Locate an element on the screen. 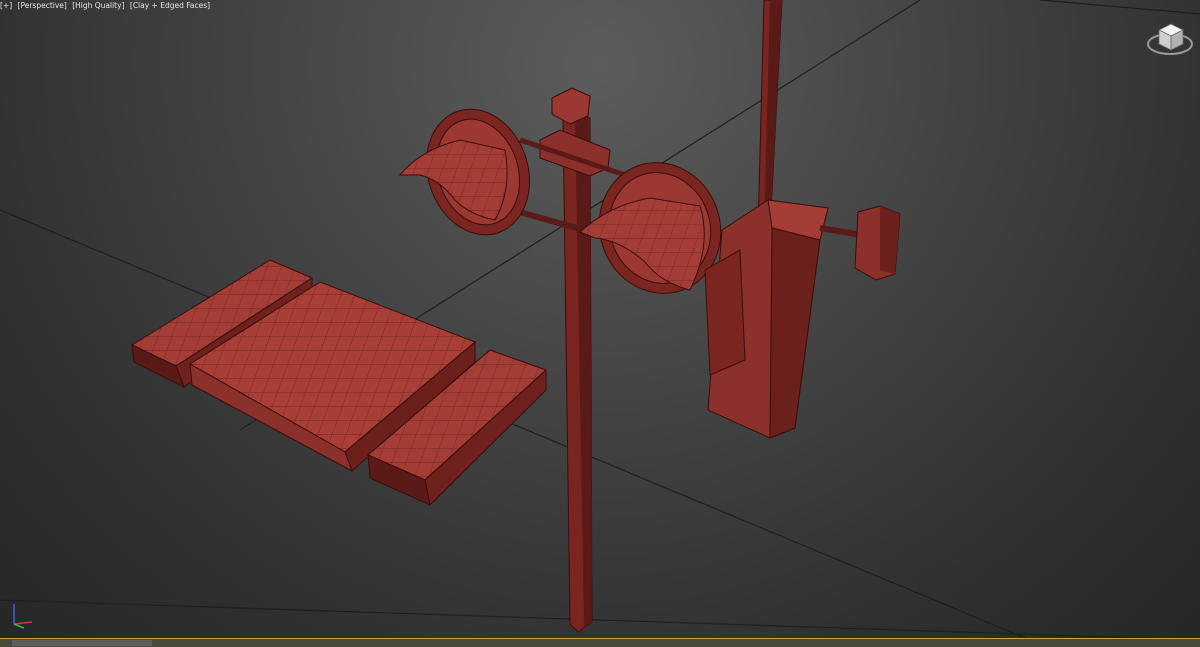 The height and width of the screenshot is (647, 1200). left-spot-lamp-mesh is located at coordinates (471, 172).